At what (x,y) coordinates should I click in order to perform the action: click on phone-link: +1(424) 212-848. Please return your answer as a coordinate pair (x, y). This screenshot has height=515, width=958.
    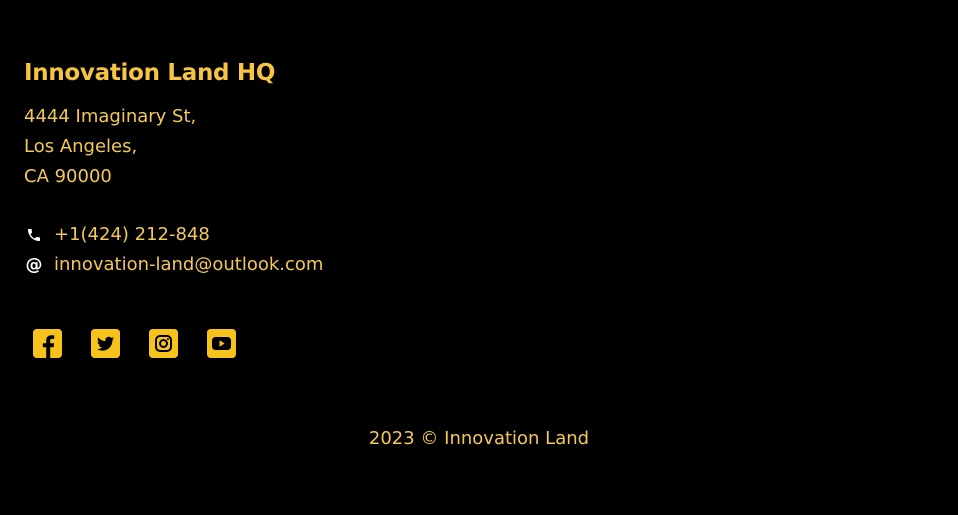
    Looking at the image, I should click on (132, 235).